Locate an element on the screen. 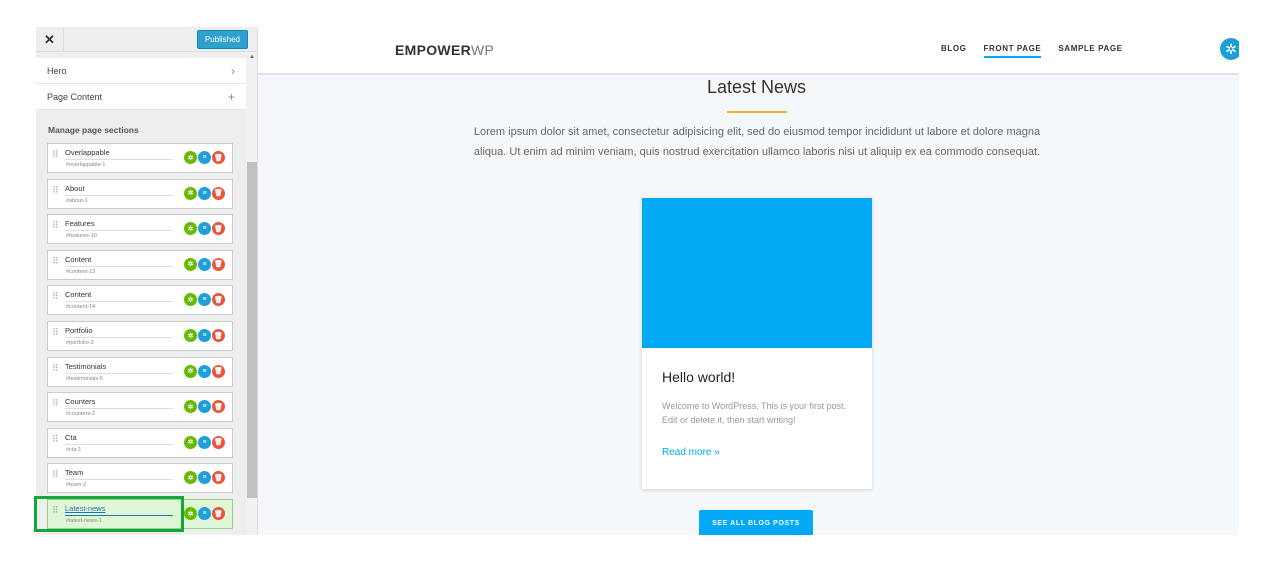 The width and height of the screenshot is (1269, 566). section-anchor: #latest-news-1 is located at coordinates (84, 521).